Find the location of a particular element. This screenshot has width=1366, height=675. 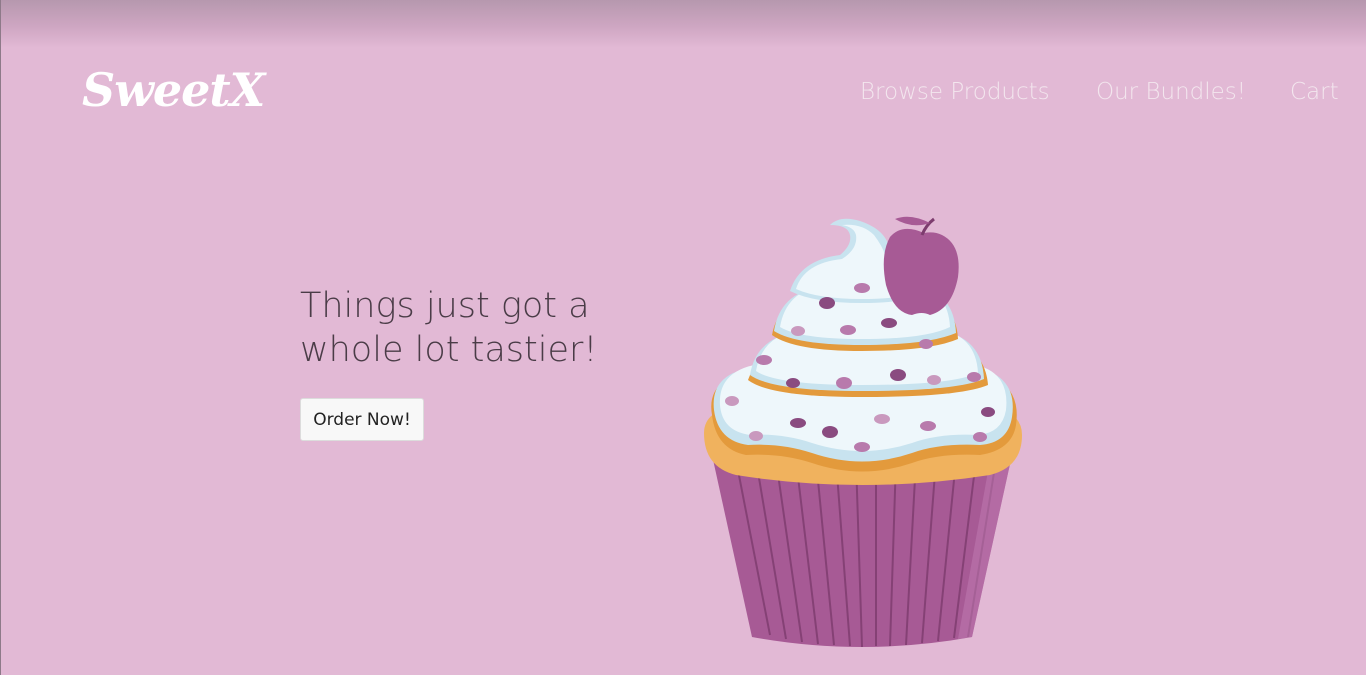

hero-headline: Things just got a whole lot tastier! is located at coordinates (449, 328).